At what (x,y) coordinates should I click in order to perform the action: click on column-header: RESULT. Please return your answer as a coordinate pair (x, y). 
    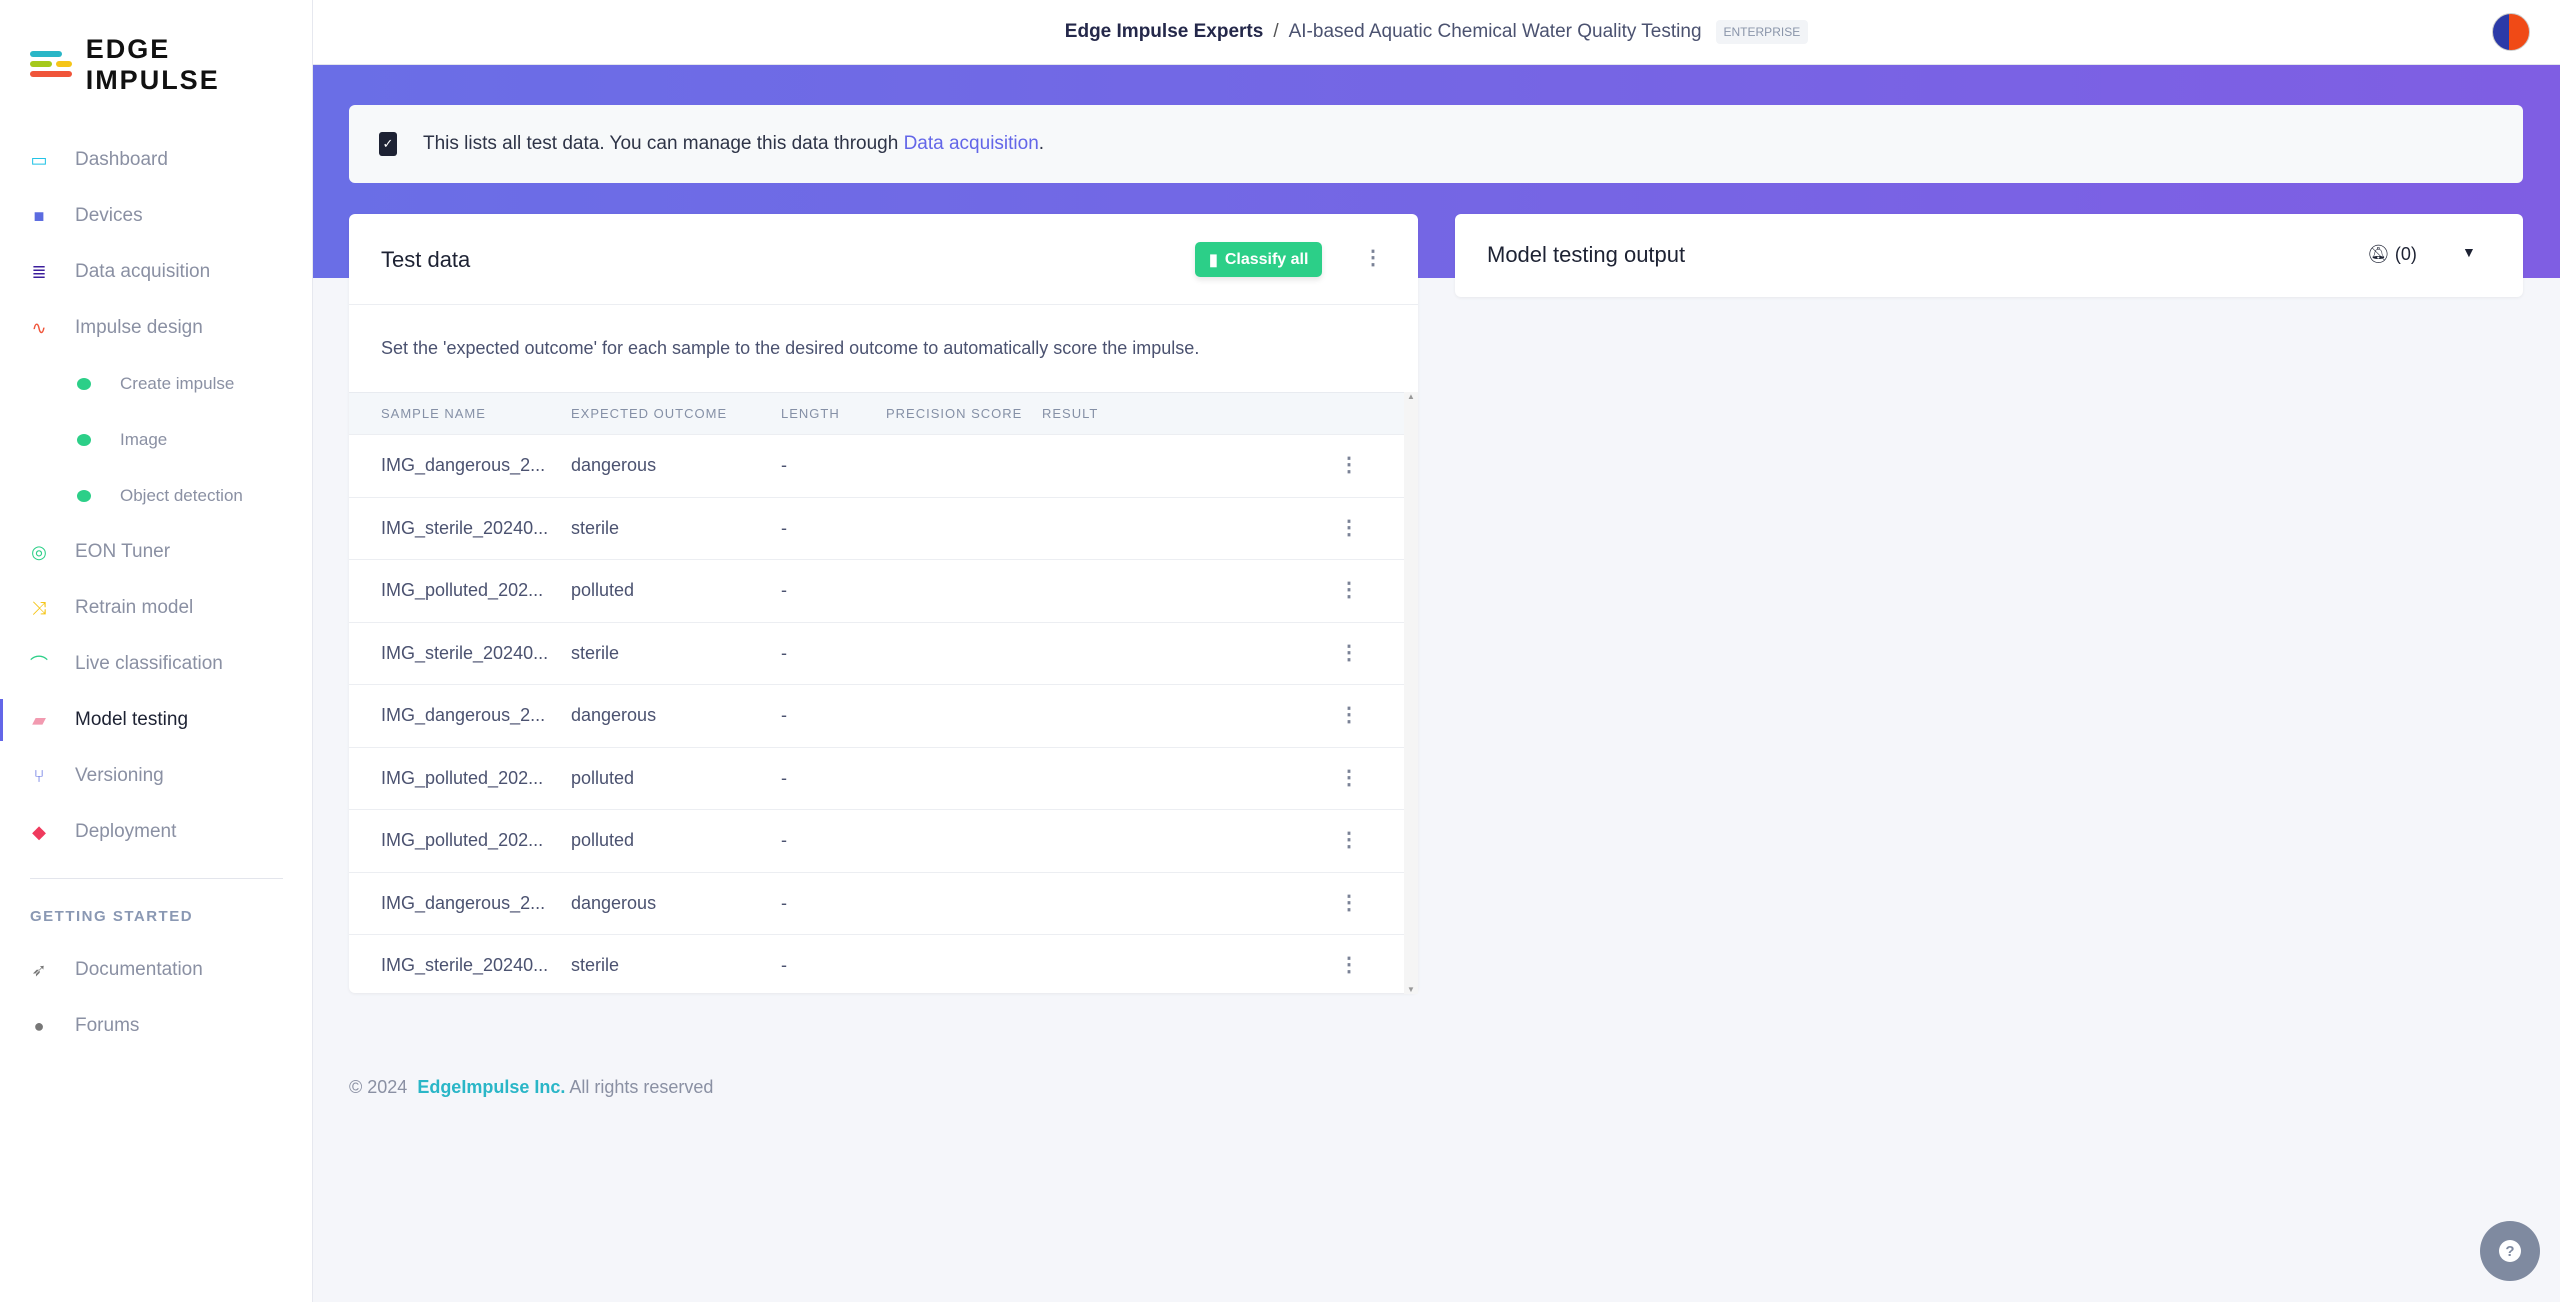
    Looking at the image, I should click on (1070, 413).